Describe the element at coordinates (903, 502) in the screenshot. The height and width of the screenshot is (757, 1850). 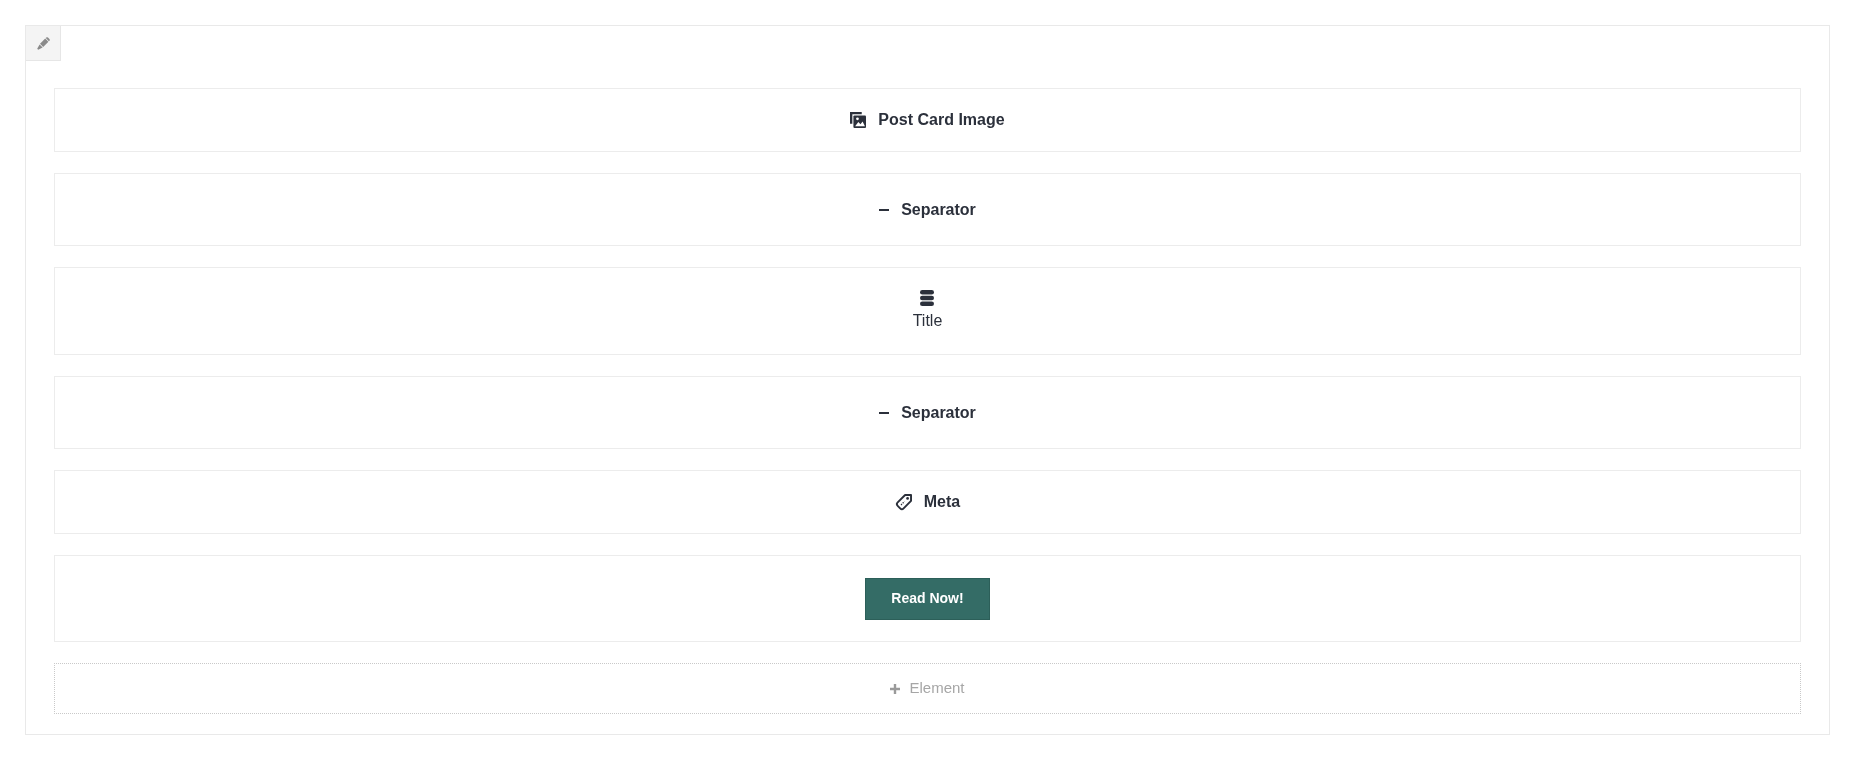
I see `tag-icon` at that location.